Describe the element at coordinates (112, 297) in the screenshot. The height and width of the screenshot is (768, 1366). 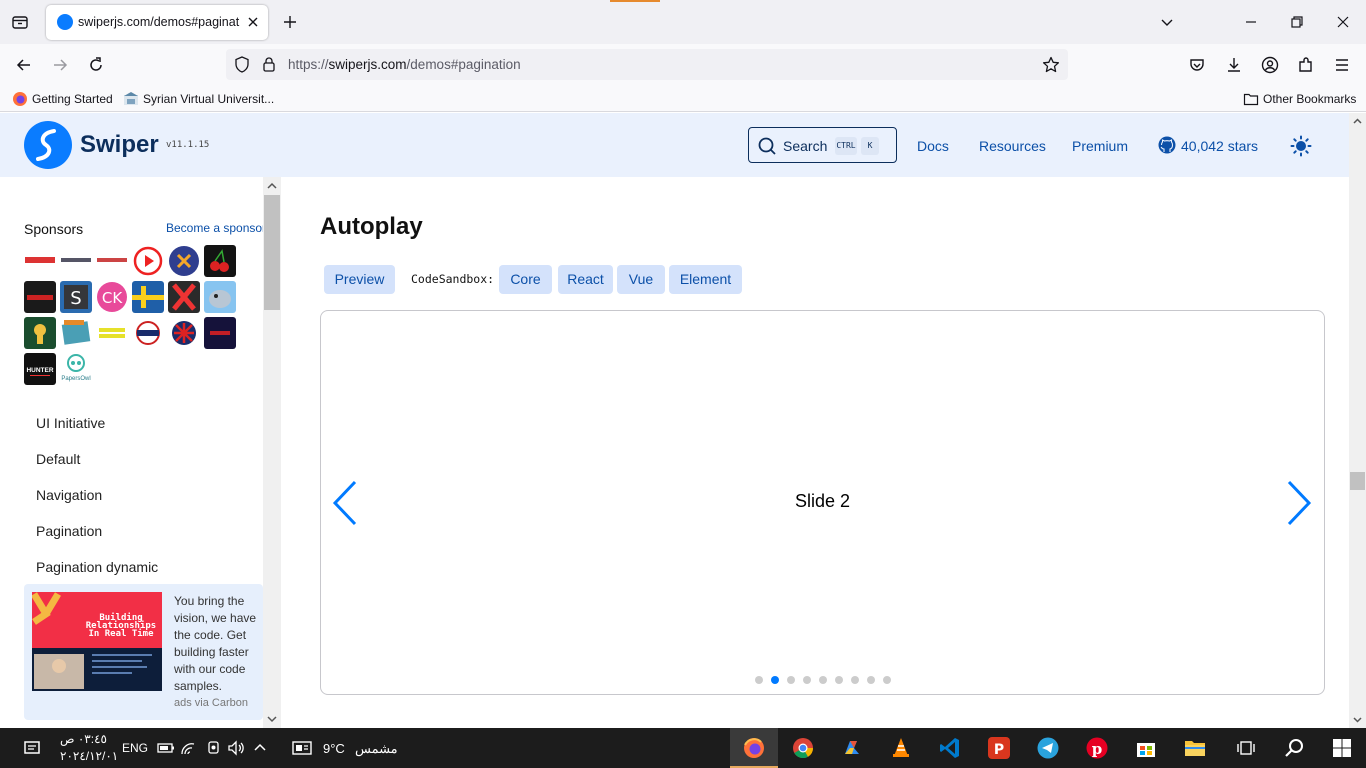
I see `sponsor-logo: CK` at that location.